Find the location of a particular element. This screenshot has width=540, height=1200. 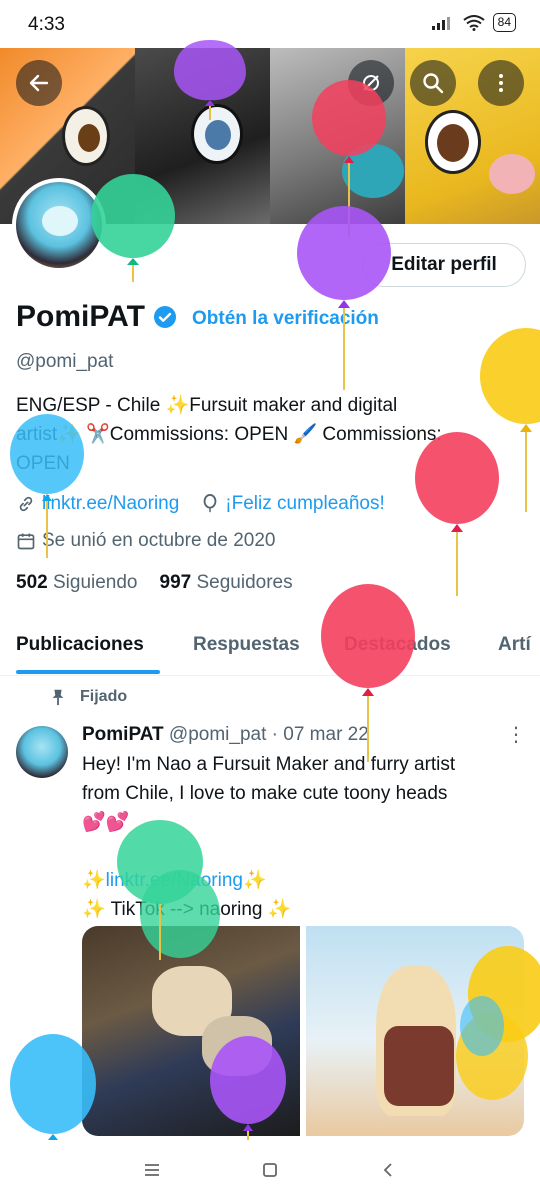

home-icon is located at coordinates (270, 1170).